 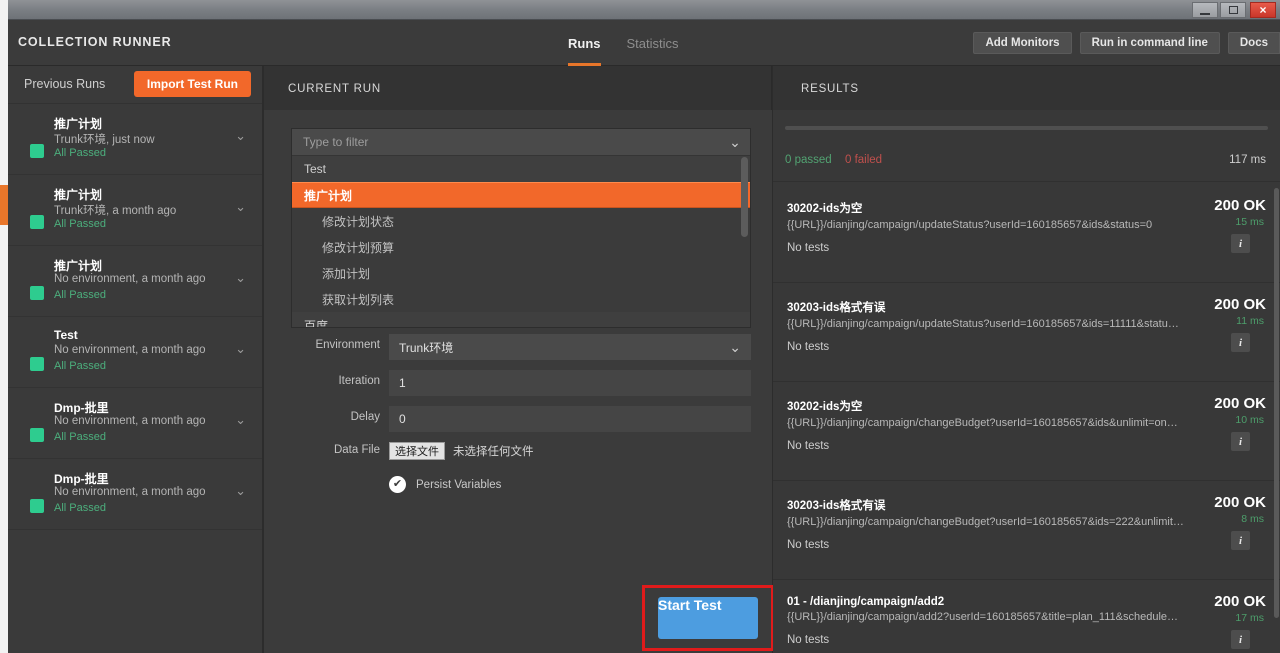 What do you see at coordinates (1250, 321) in the screenshot?
I see `result-time: 11 ms` at bounding box center [1250, 321].